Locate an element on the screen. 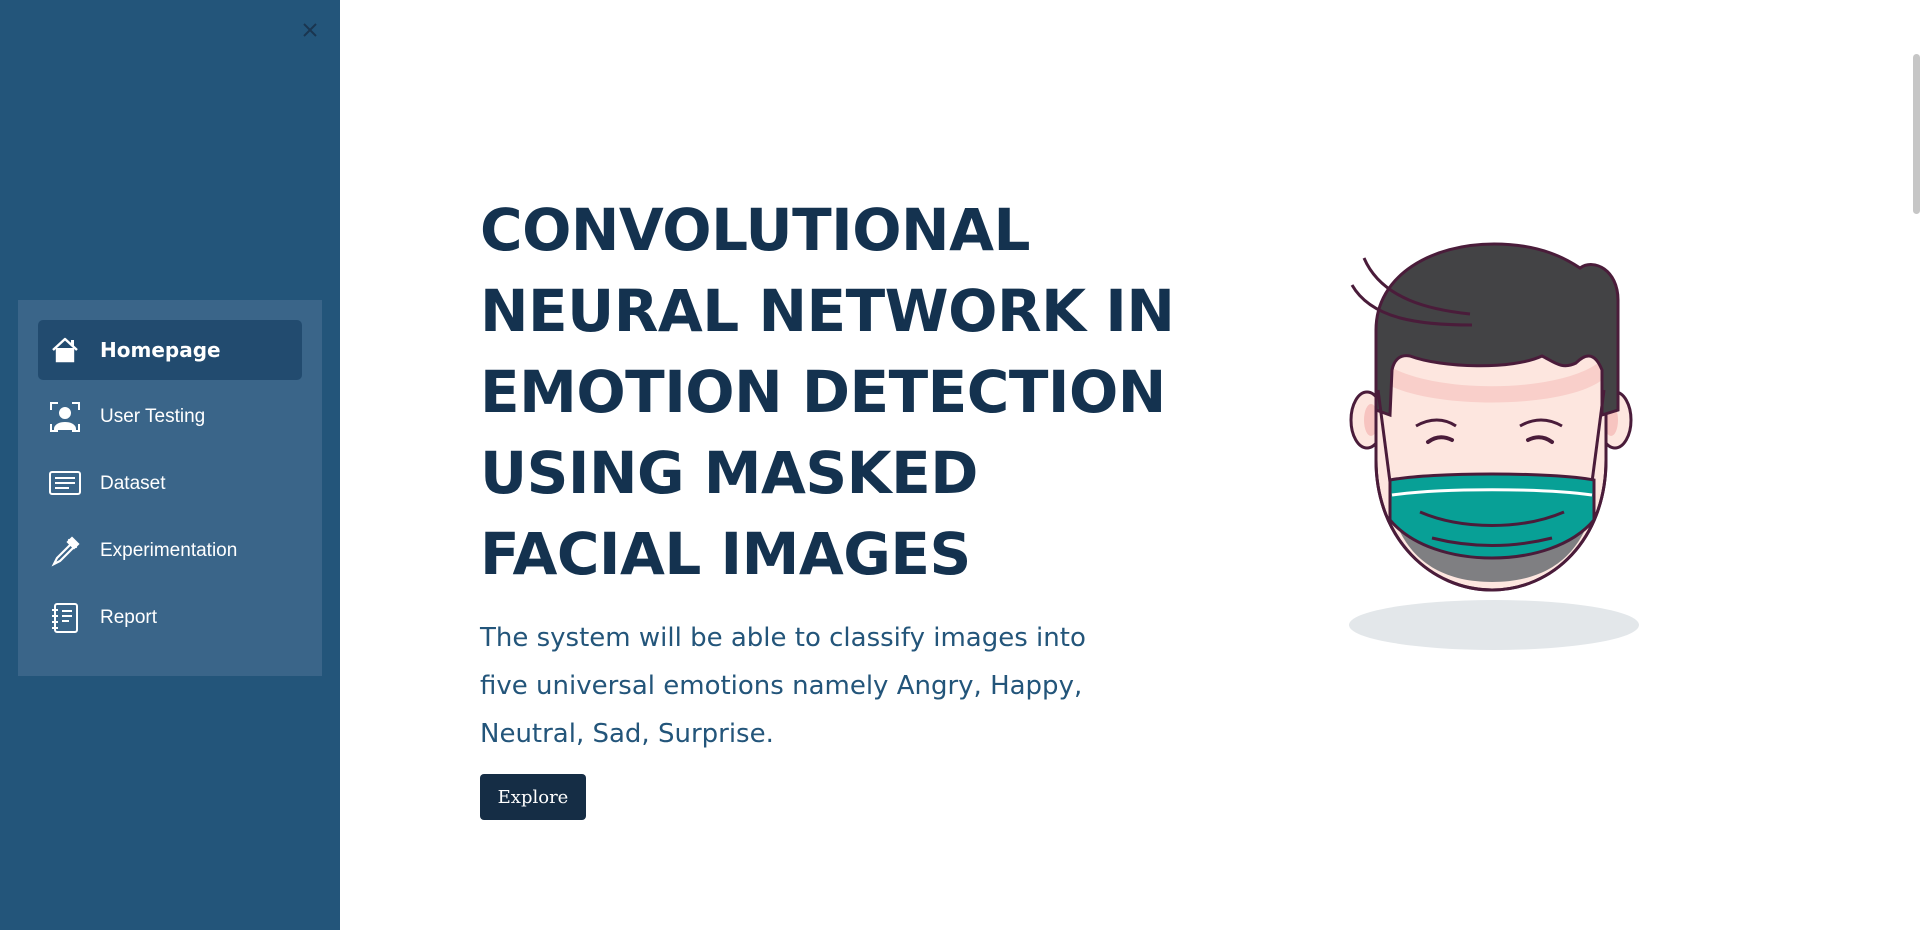  close-sidebar-button is located at coordinates (310, 30).